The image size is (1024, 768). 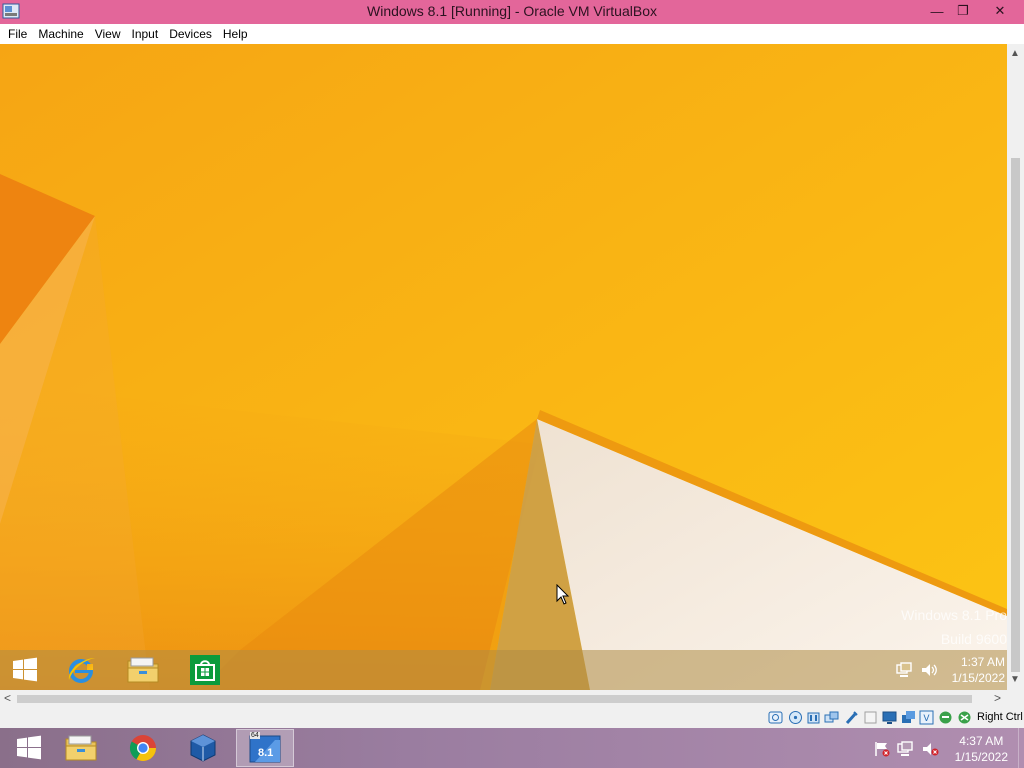 I want to click on svg-text: V, so click(x=926, y=719).